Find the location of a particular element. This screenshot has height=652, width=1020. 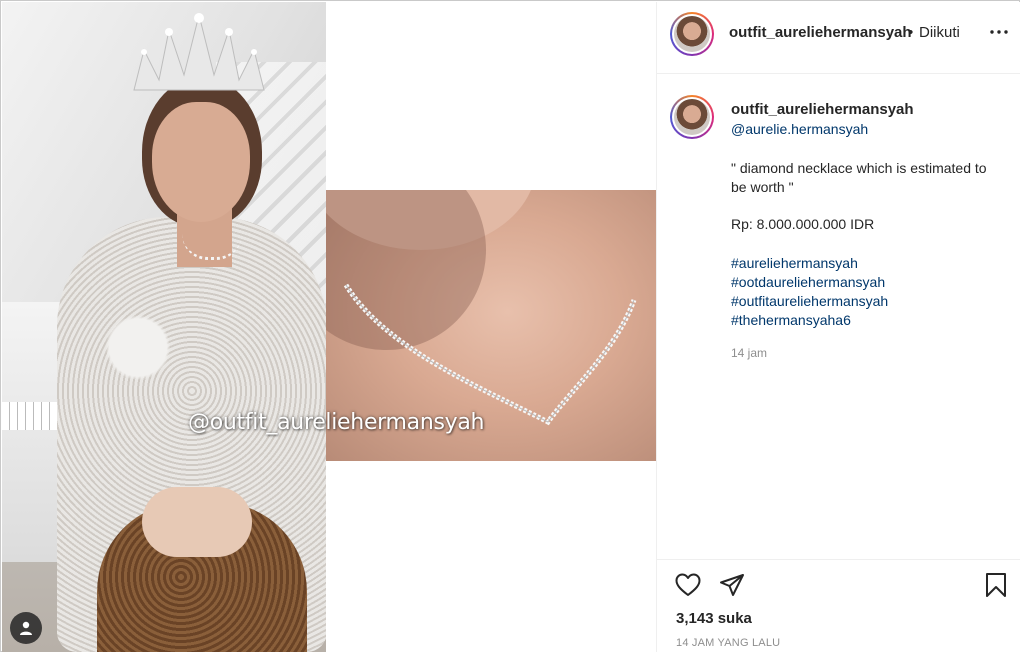

person-icon is located at coordinates (26, 628).